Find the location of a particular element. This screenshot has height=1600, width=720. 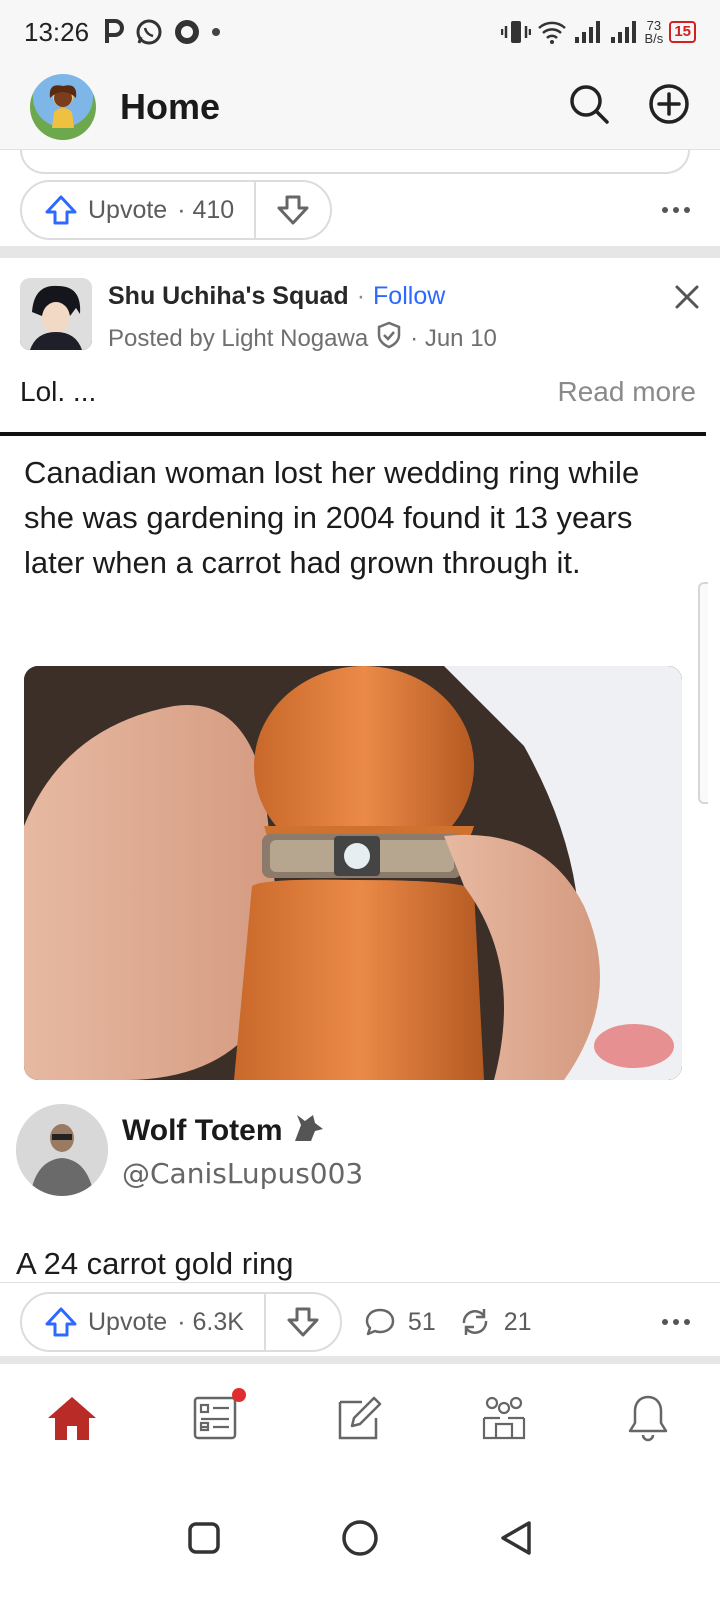

vote-pill: Upvote · 6.3K is located at coordinates (181, 1322).